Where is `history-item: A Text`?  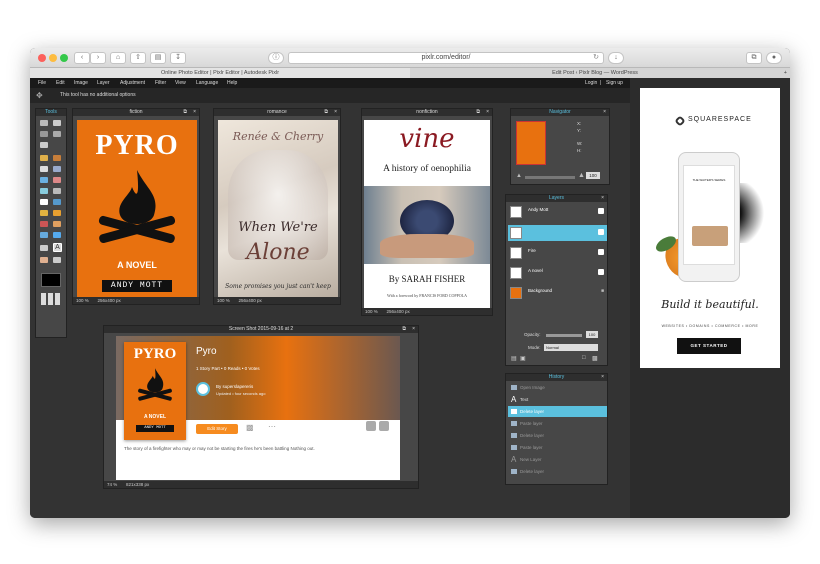 history-item: A Text is located at coordinates (557, 399).